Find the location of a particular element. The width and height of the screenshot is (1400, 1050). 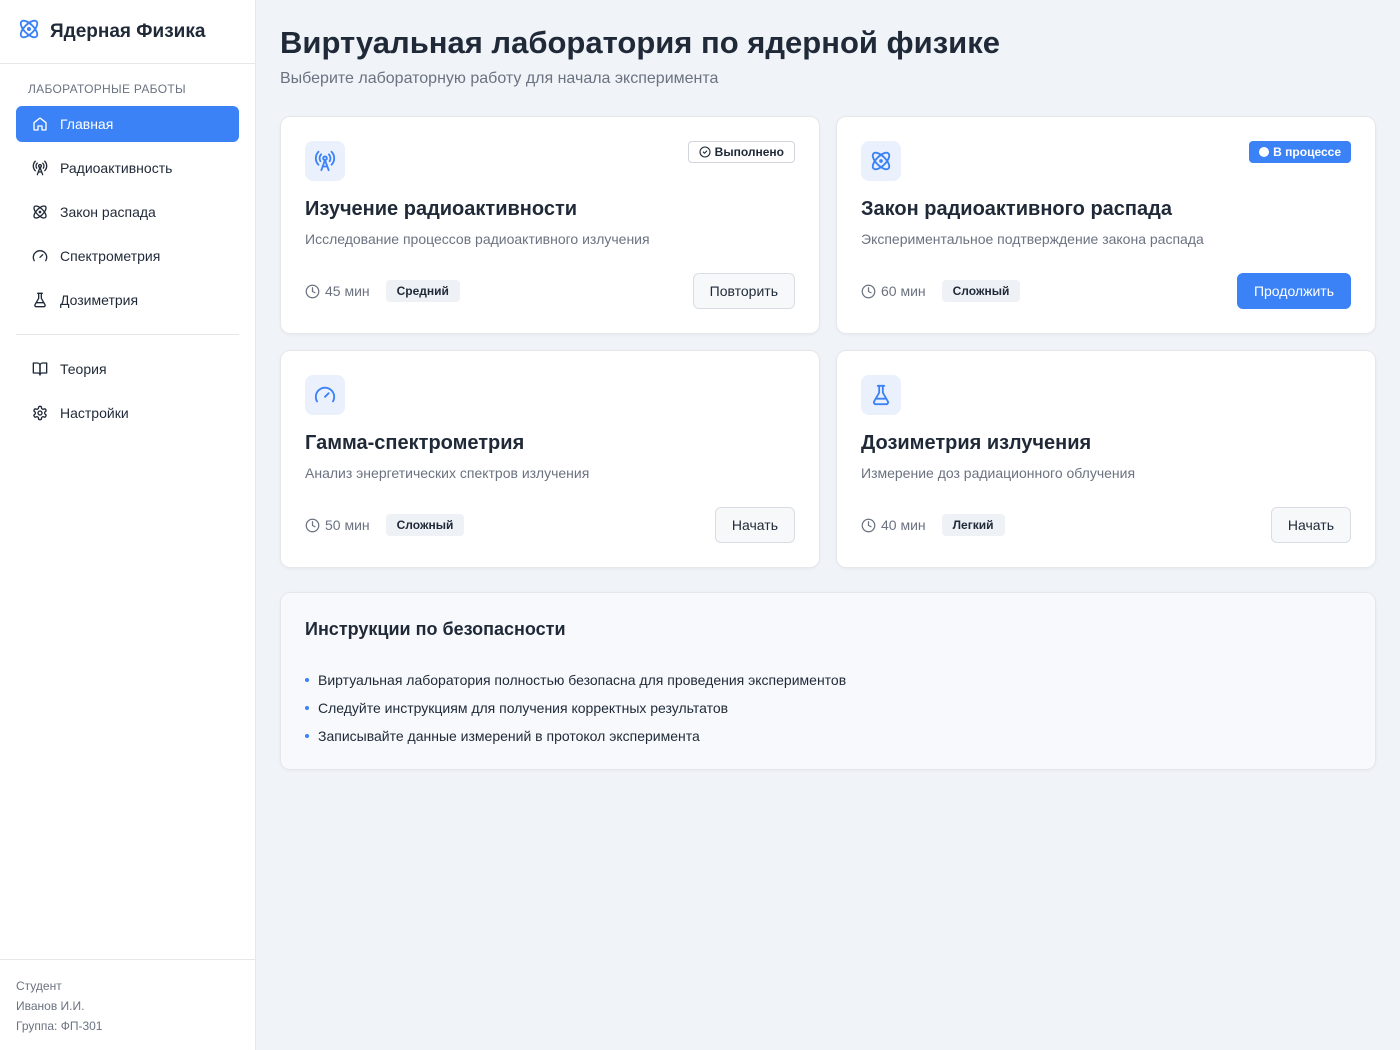

section-label: ЛАБОРАТОРНЫЕ РАБОТЫ is located at coordinates (107, 89).